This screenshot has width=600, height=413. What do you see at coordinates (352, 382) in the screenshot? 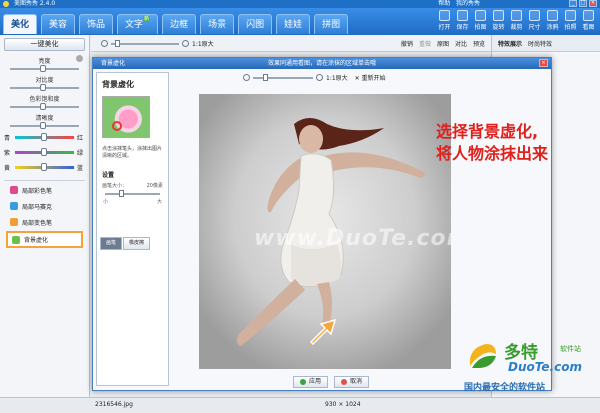
I see `cancel-button: 取消` at bounding box center [352, 382].